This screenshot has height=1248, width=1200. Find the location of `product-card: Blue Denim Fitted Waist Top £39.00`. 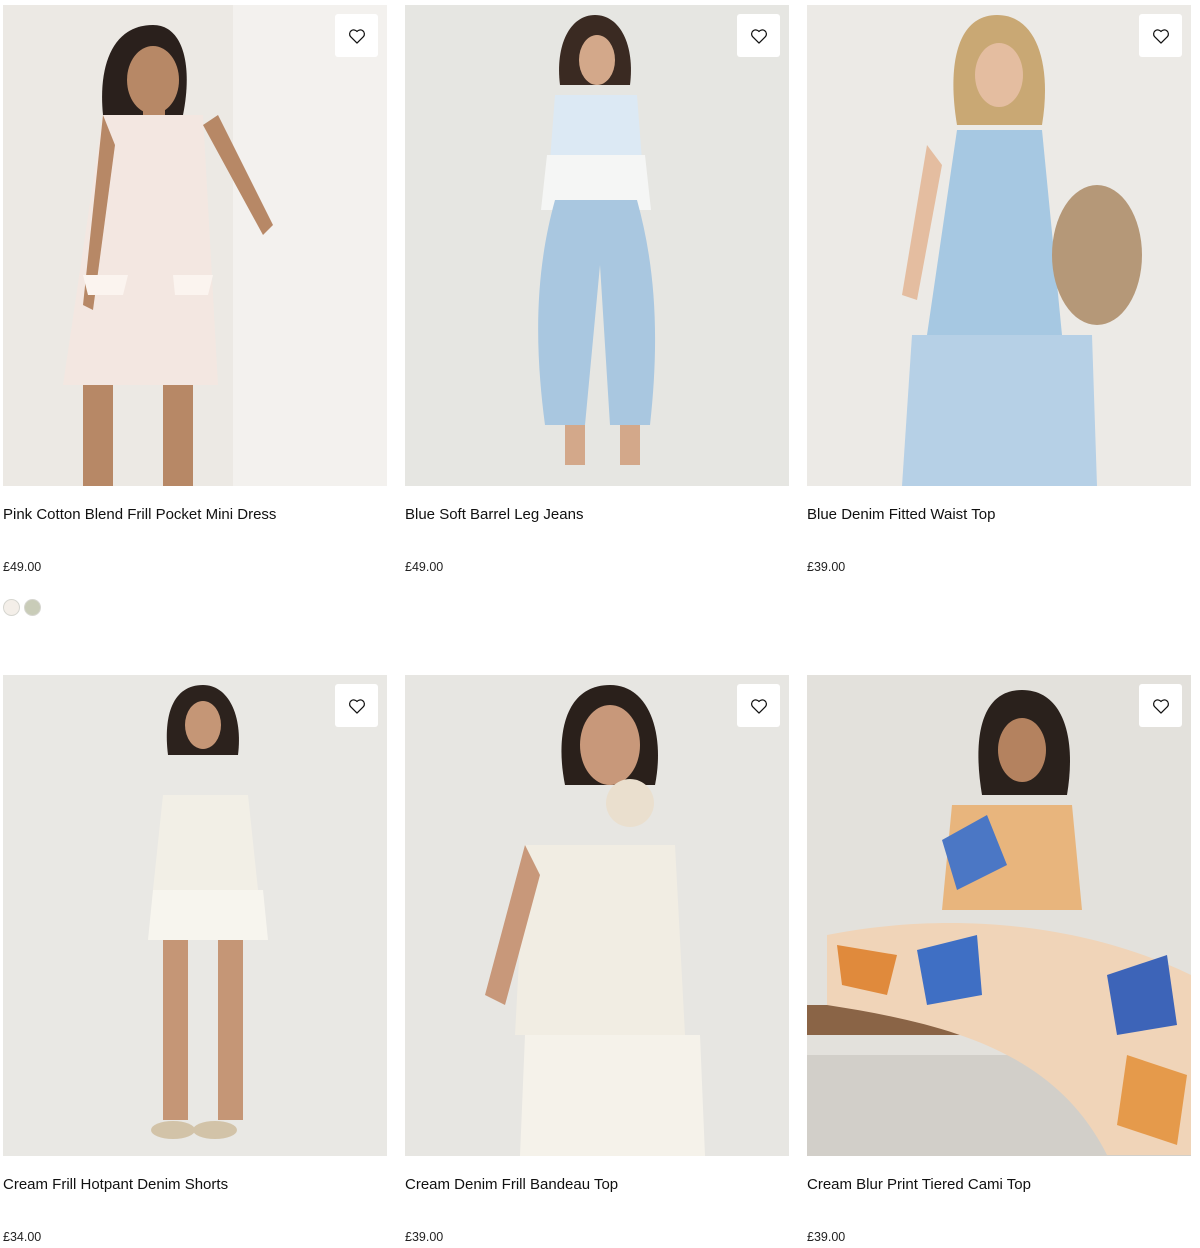

product-card: Blue Denim Fitted Waist Top £39.00 is located at coordinates (999, 289).